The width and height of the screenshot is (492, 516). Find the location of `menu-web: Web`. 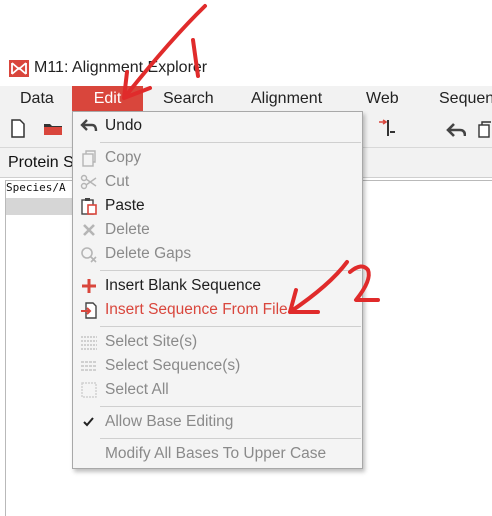

menu-web: Web is located at coordinates (382, 99).